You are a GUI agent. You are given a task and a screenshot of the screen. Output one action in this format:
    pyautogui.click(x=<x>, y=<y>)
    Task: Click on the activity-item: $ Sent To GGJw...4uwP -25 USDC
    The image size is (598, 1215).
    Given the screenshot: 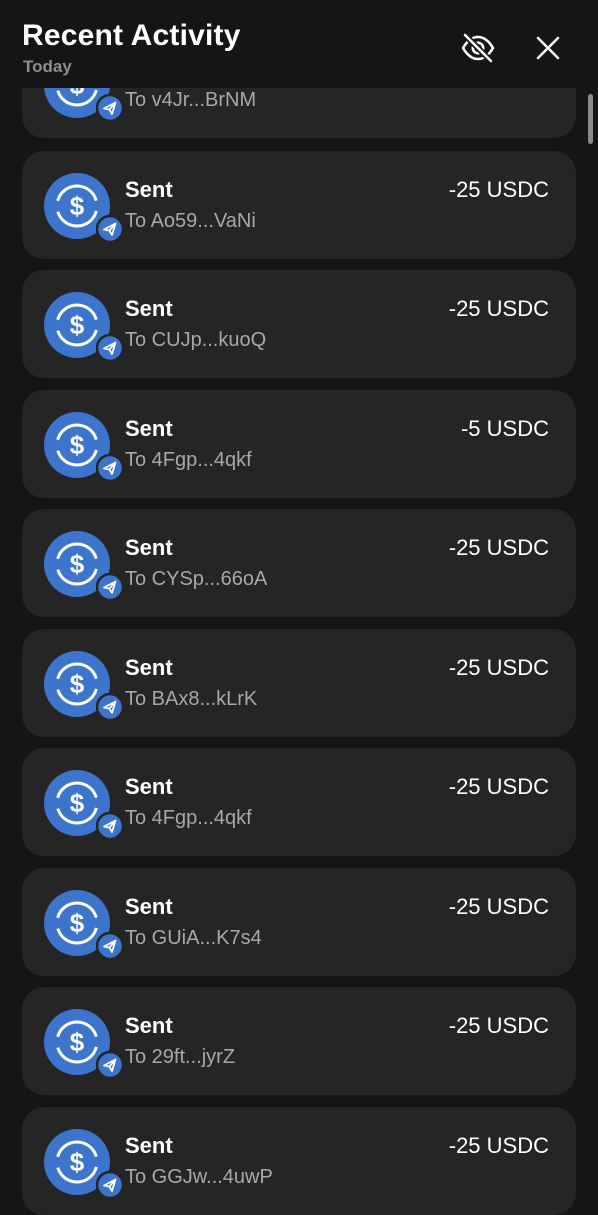 What is the action you would take?
    pyautogui.click(x=299, y=1161)
    